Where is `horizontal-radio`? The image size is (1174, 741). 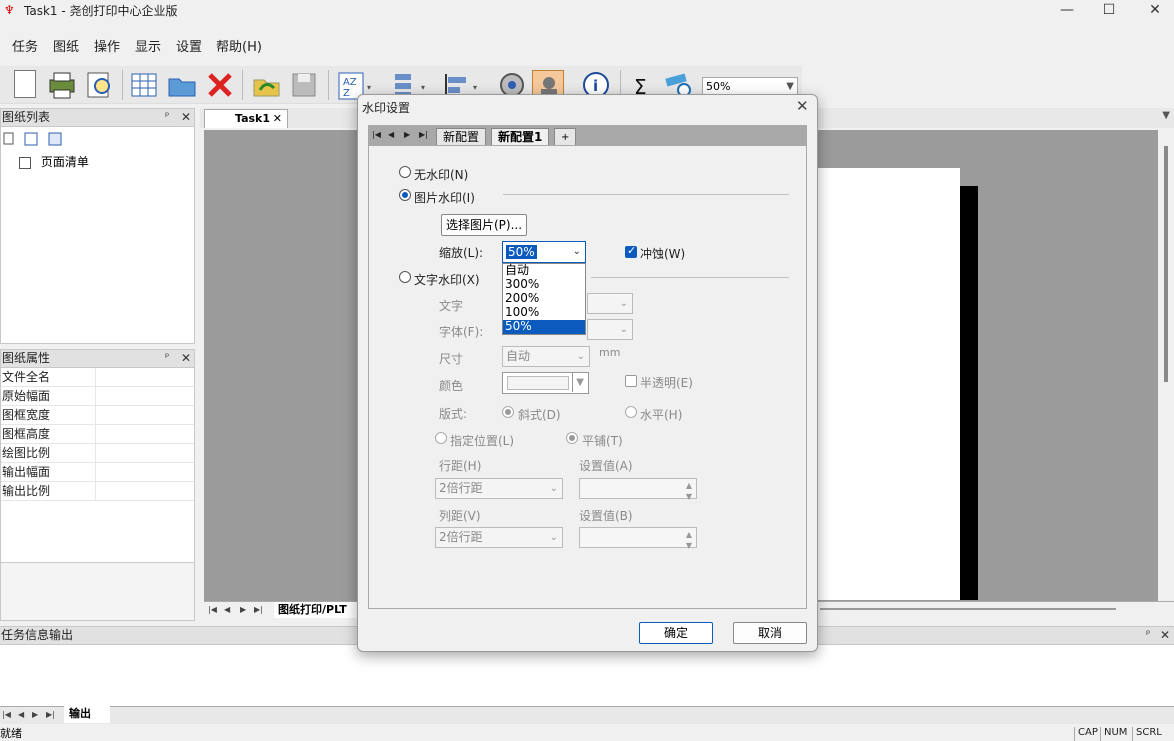 horizontal-radio is located at coordinates (631, 412).